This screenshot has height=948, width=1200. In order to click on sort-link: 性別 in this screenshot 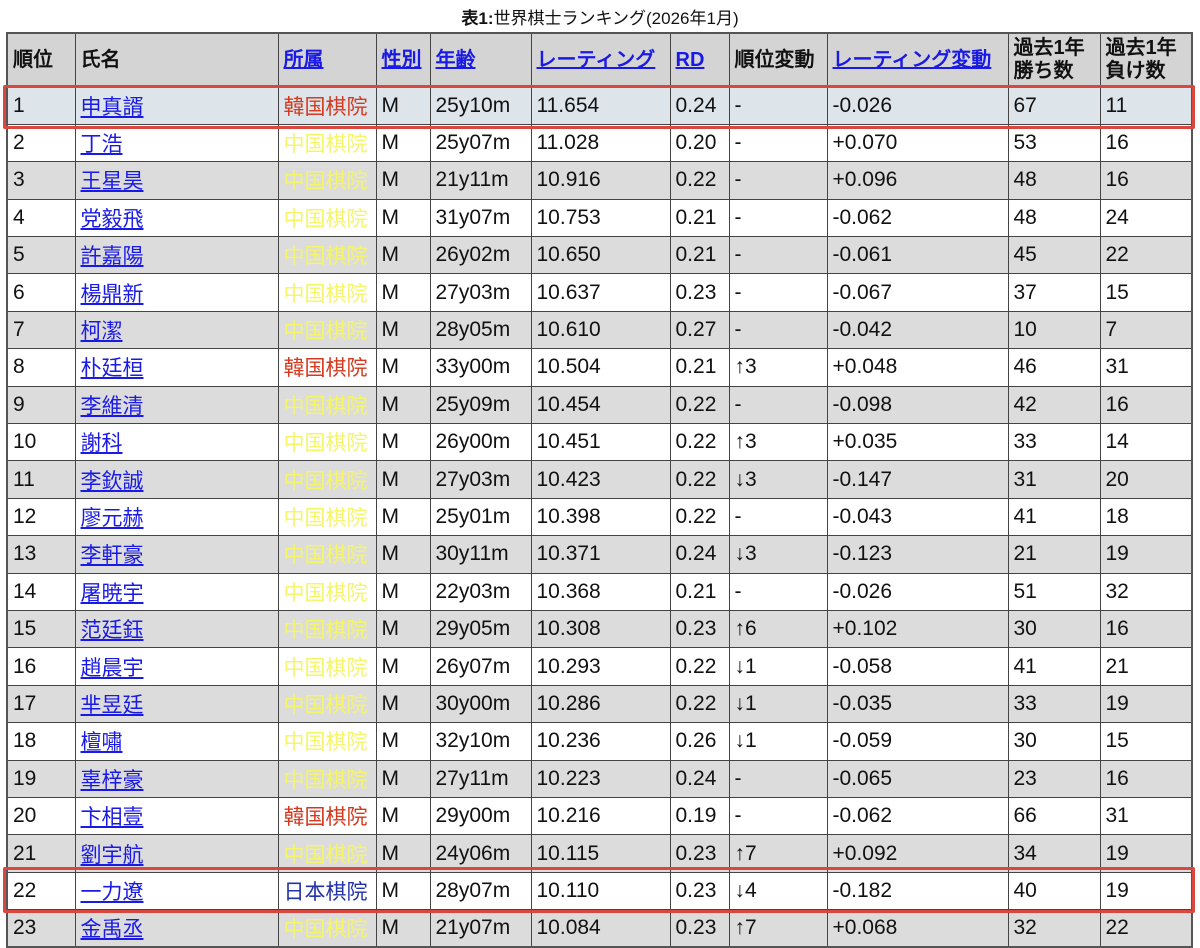, I will do `click(402, 60)`.